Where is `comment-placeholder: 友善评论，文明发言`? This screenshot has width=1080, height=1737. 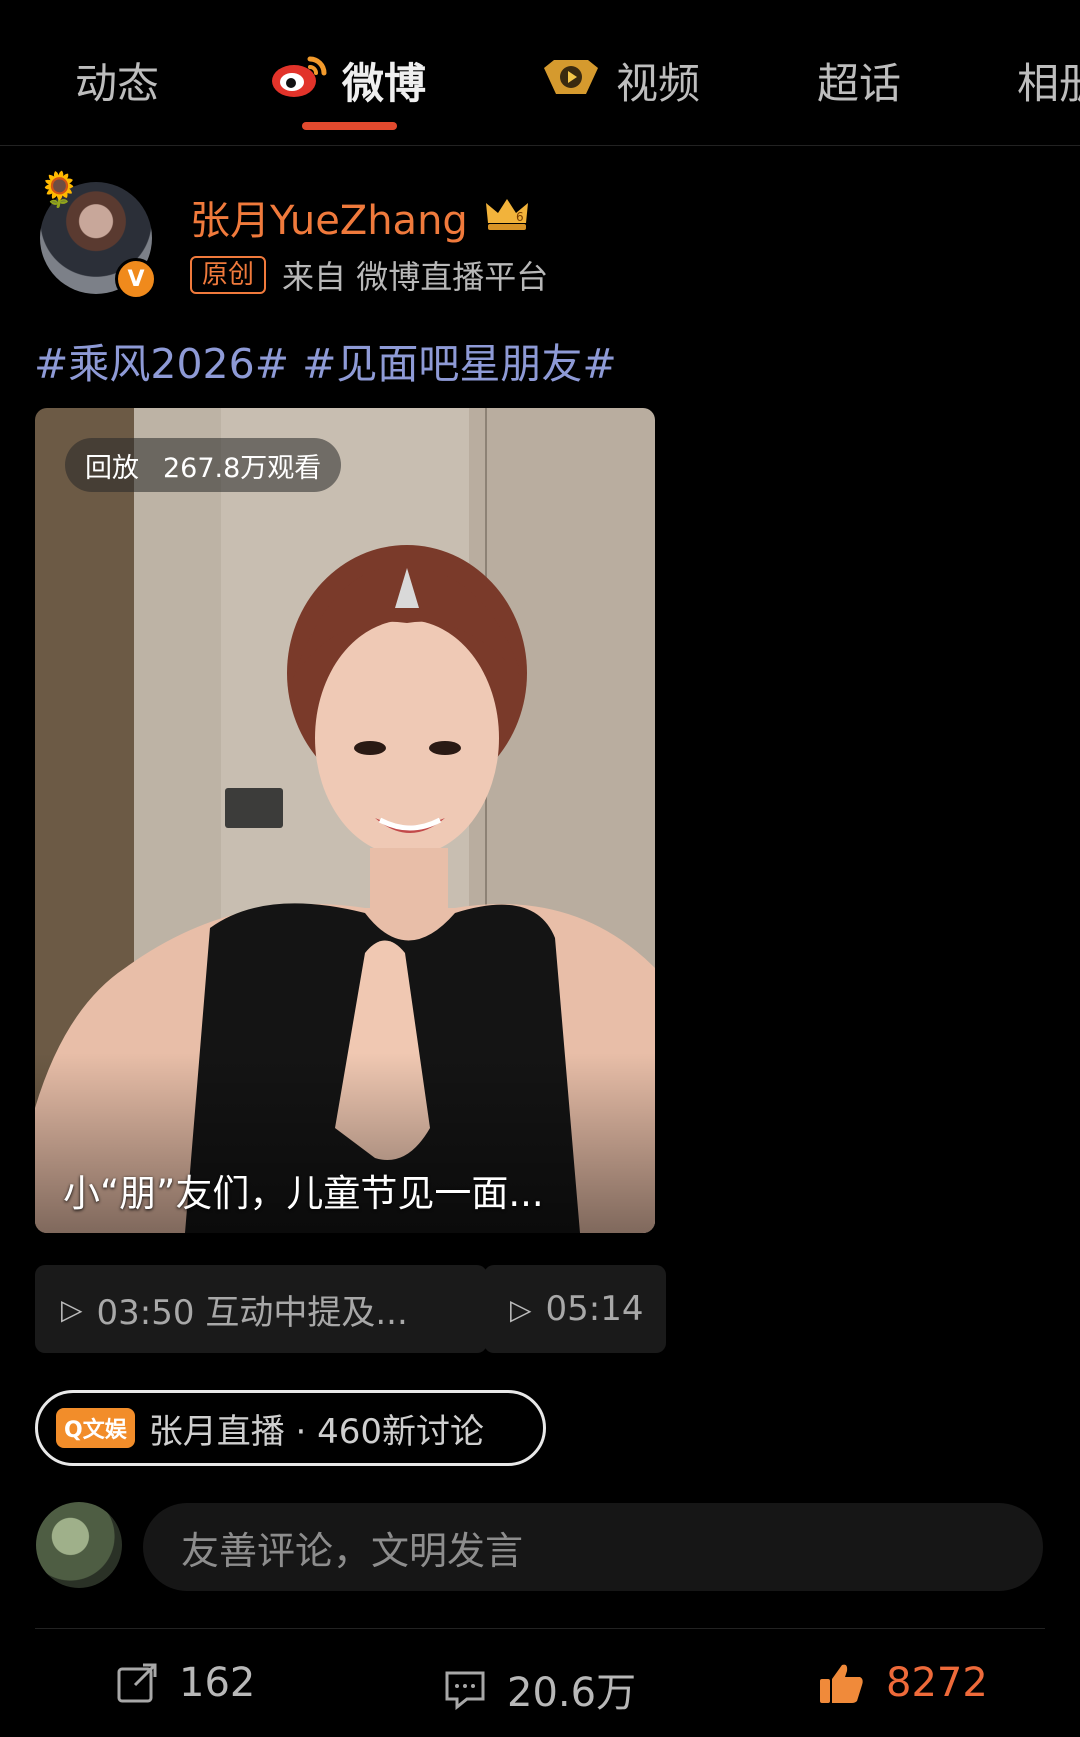 comment-placeholder: 友善评论，文明发言 is located at coordinates (352, 1550).